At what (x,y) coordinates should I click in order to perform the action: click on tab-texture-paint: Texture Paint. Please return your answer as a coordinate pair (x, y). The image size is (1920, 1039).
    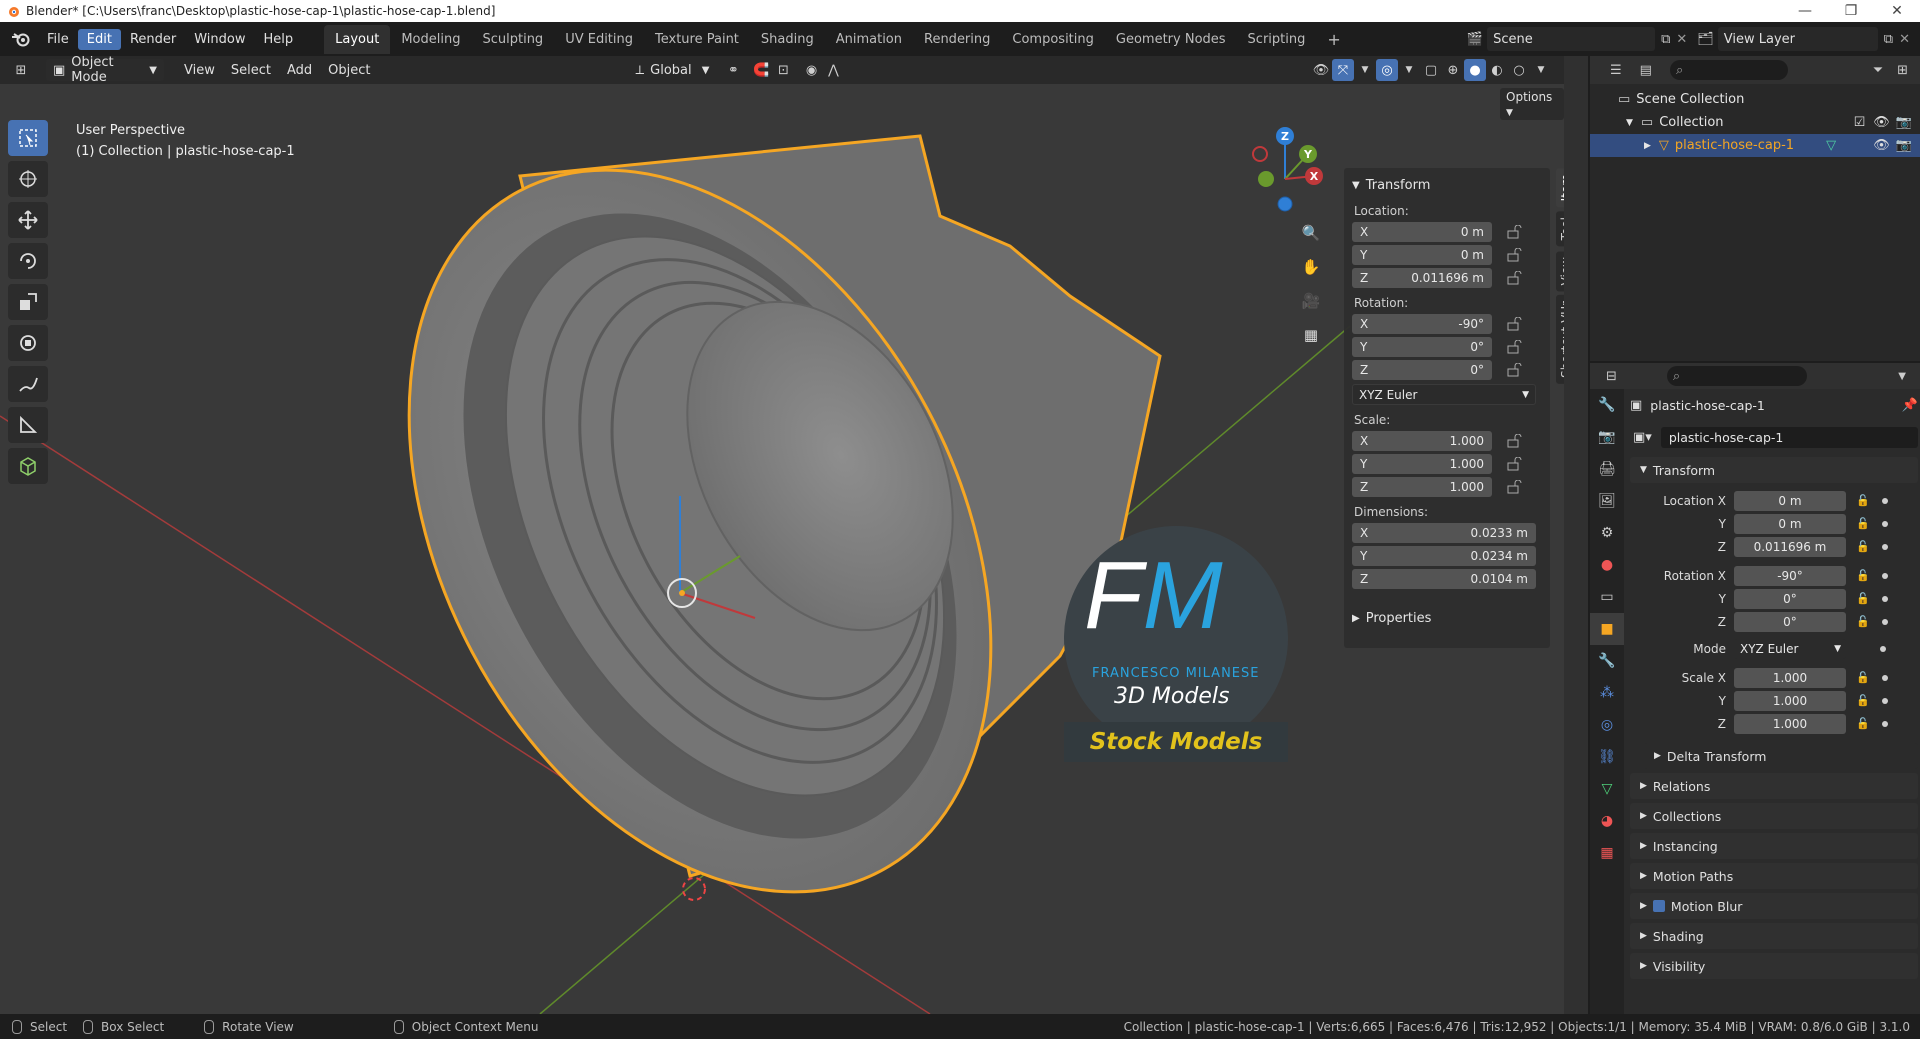
    Looking at the image, I should click on (697, 39).